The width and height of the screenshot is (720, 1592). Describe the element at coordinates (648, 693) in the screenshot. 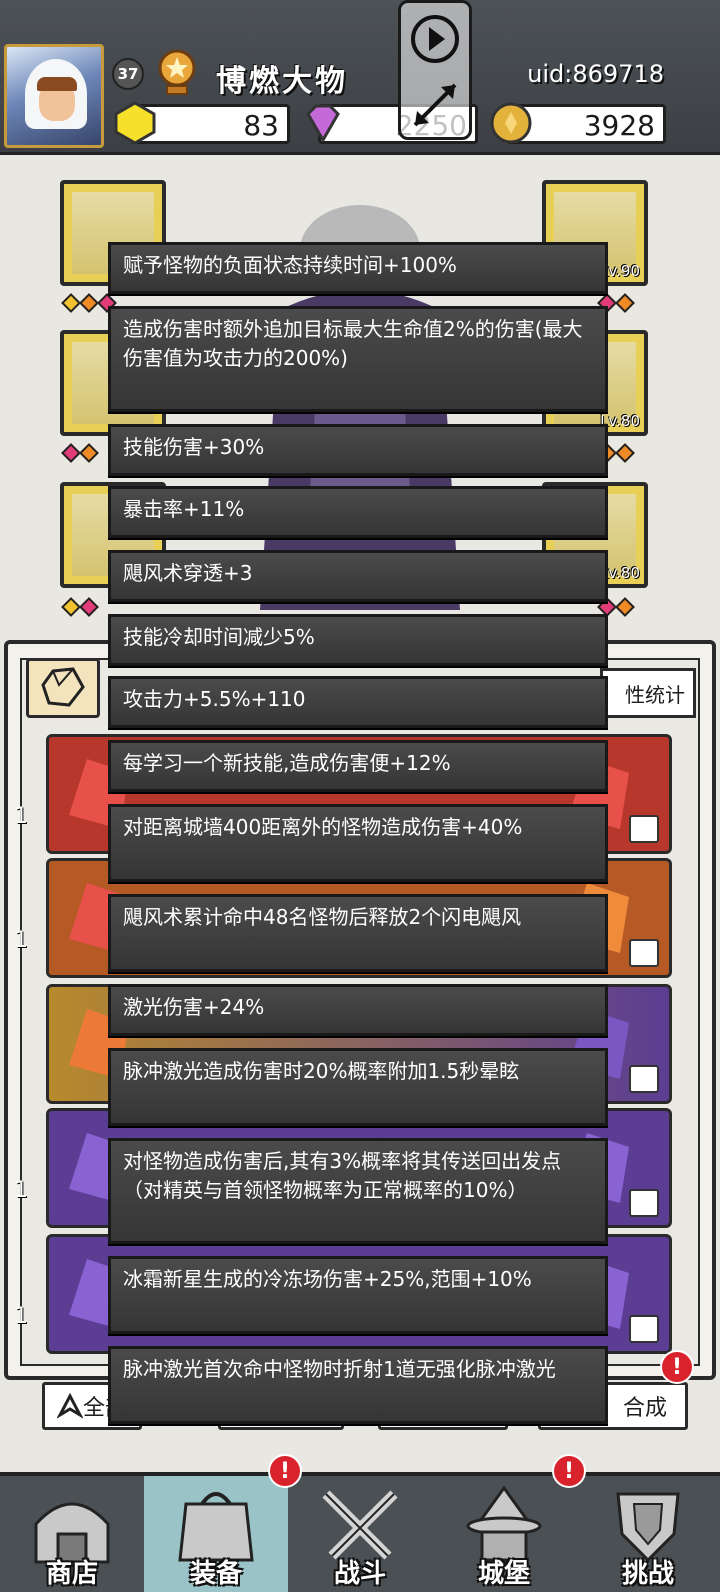

I see `attribute-stats-tab: 性统计` at that location.